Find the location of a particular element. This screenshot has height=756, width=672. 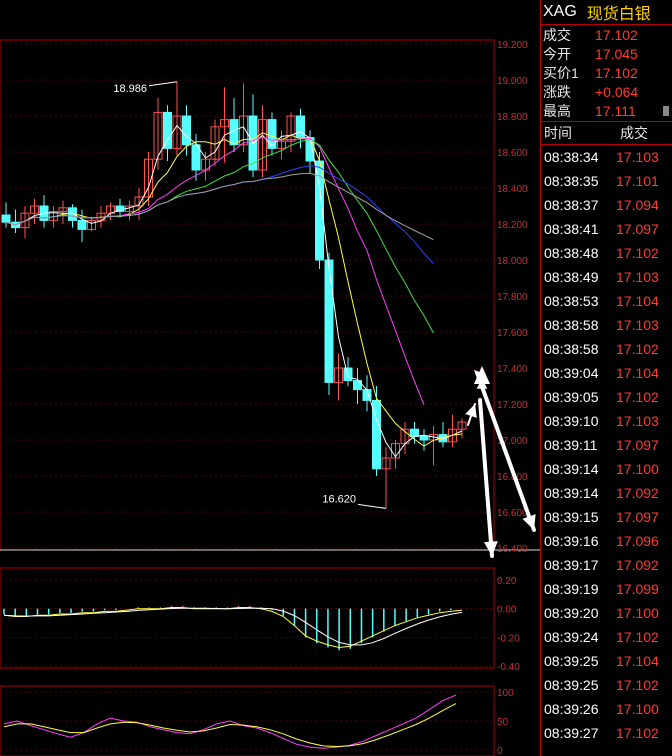

y-tick-label: 18.000 is located at coordinates (512, 261).